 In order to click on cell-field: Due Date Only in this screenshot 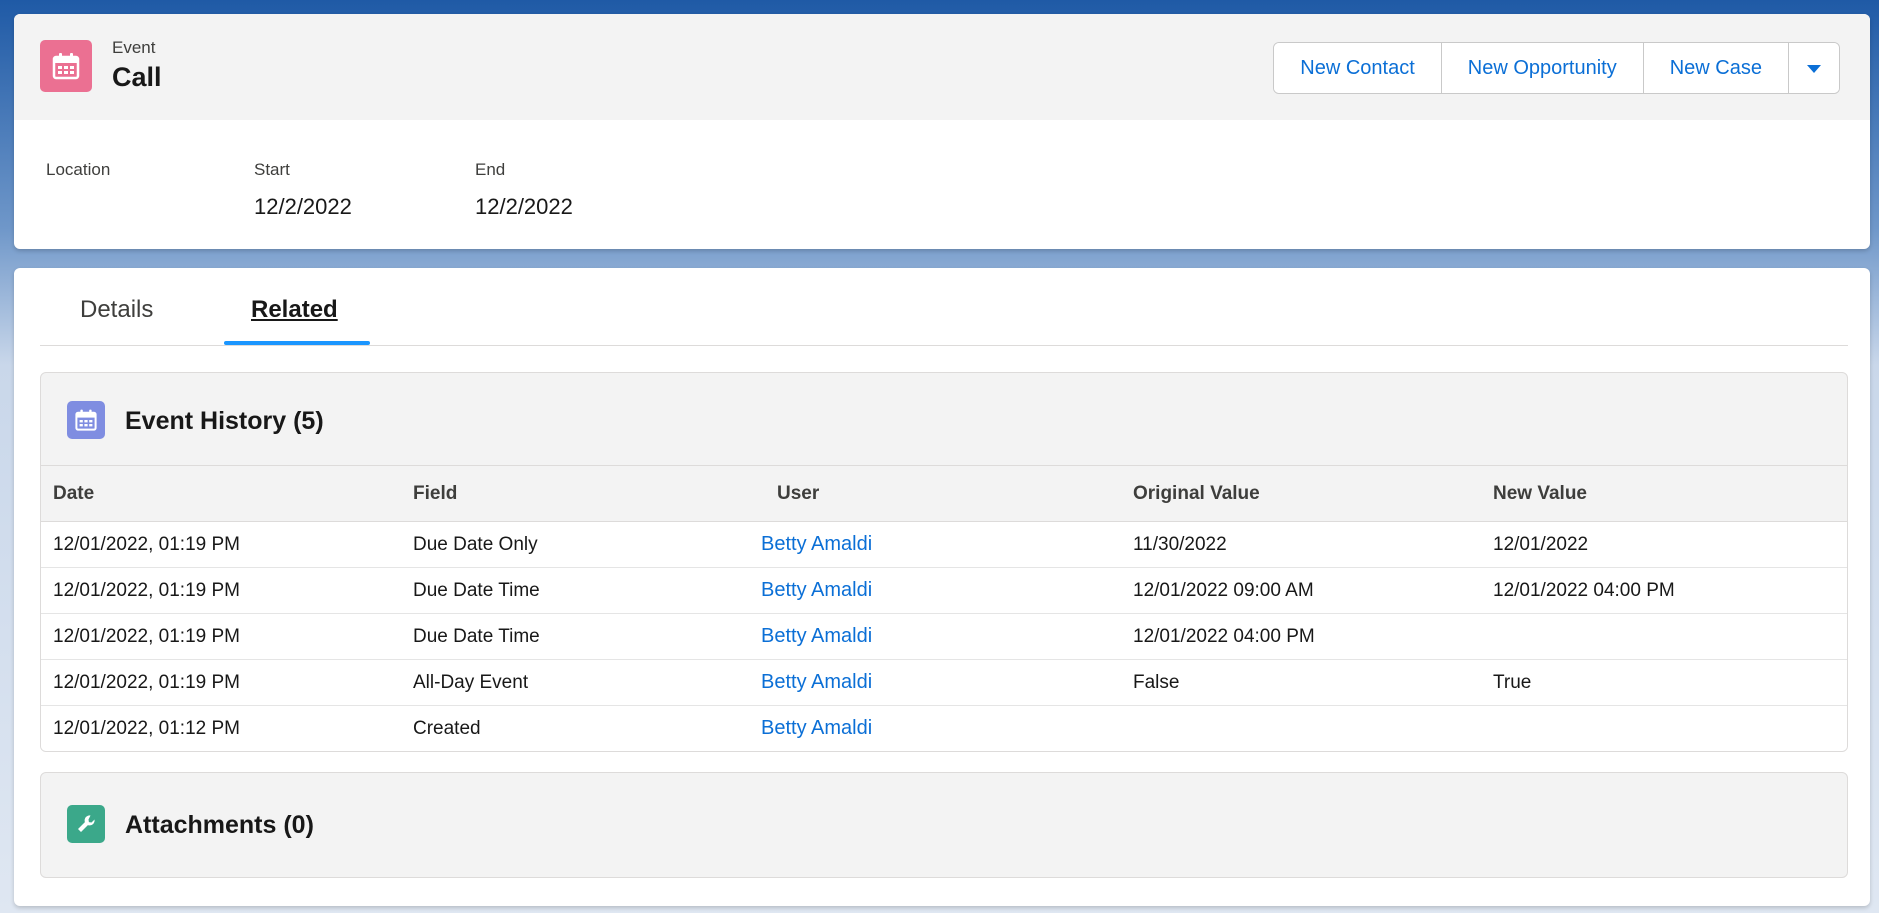, I will do `click(581, 544)`.